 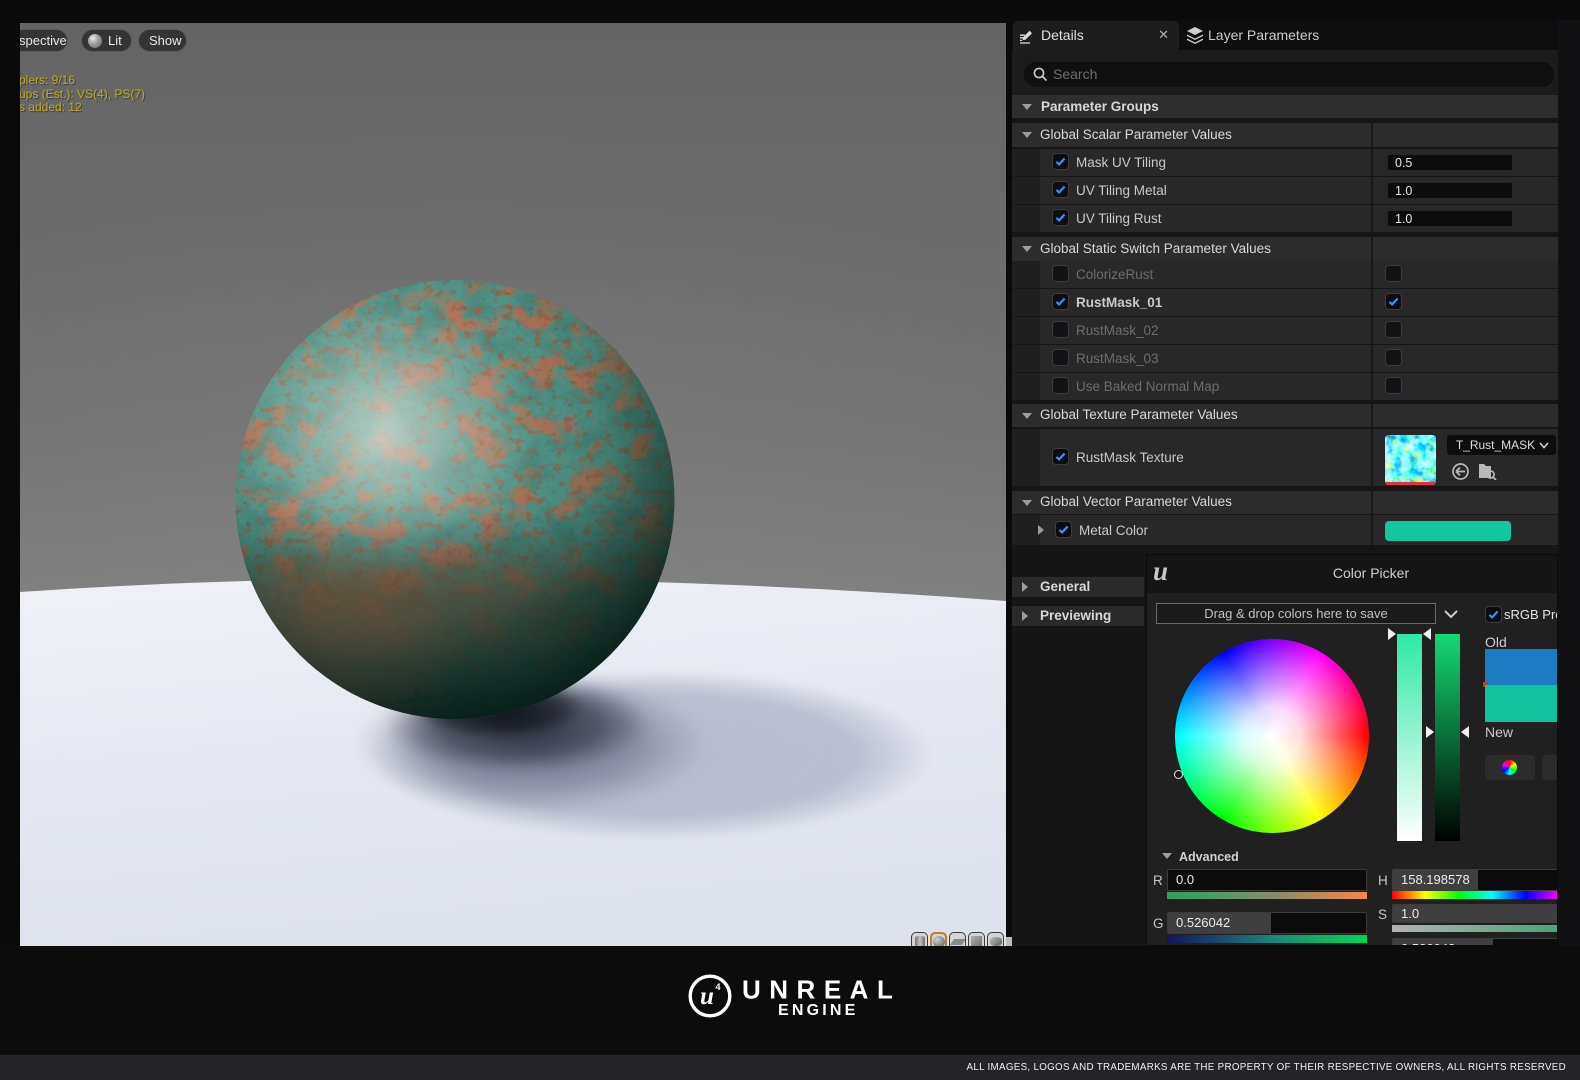 I want to click on svg-text: ENGINE, so click(x=818, y=1010).